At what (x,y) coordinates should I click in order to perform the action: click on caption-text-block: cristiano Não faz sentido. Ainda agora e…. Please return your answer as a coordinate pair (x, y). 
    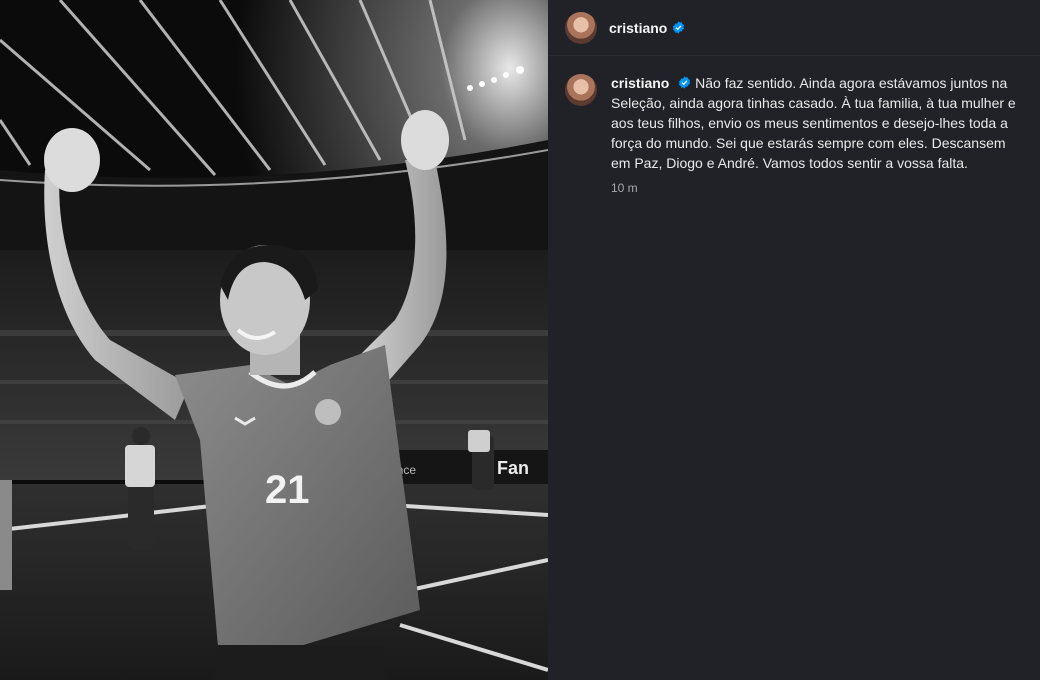
    Looking at the image, I should click on (816, 123).